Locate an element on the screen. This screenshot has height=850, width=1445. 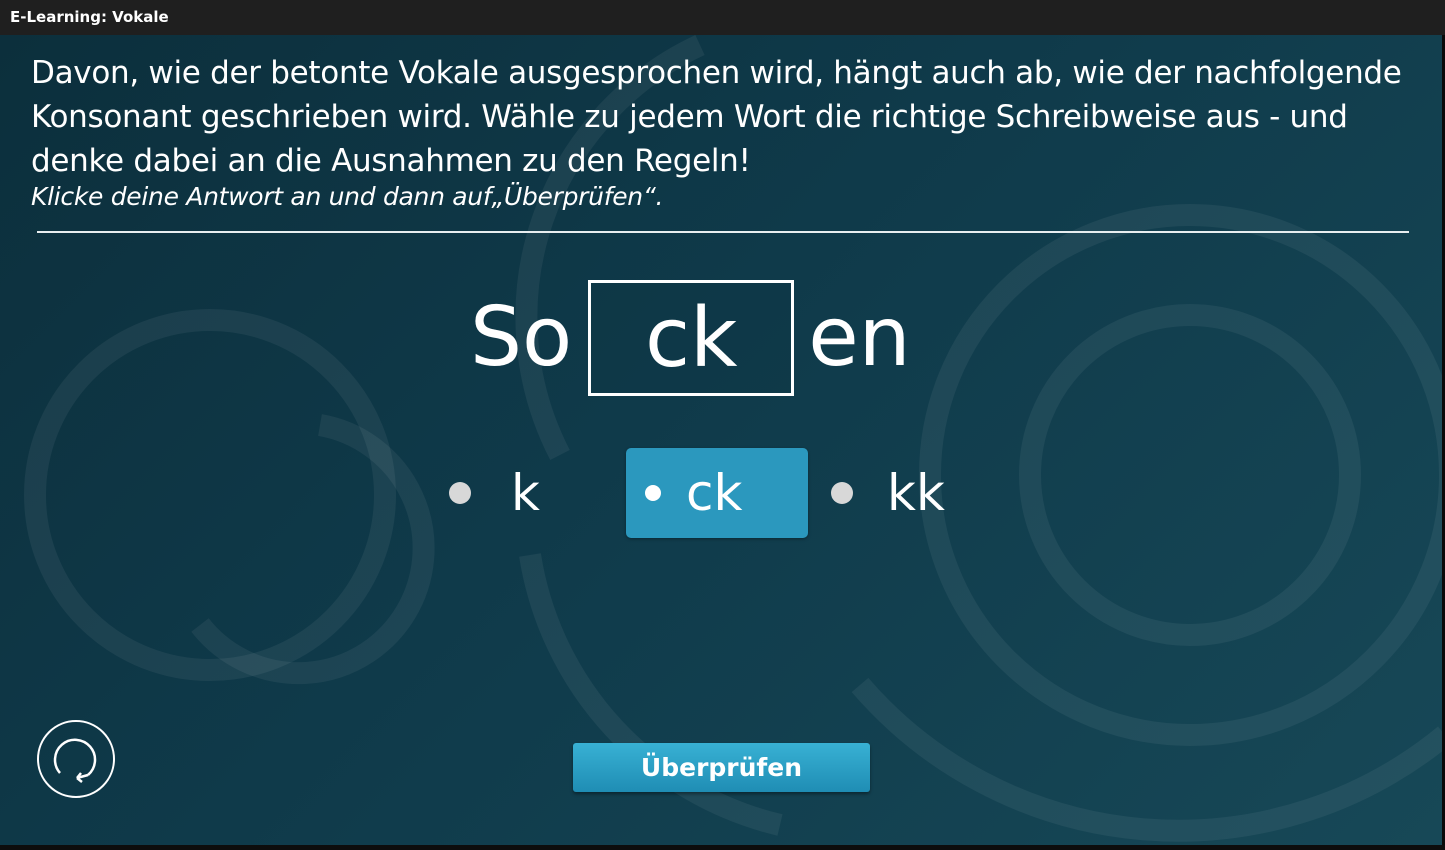
check-button: Überprüfen is located at coordinates (721, 767).